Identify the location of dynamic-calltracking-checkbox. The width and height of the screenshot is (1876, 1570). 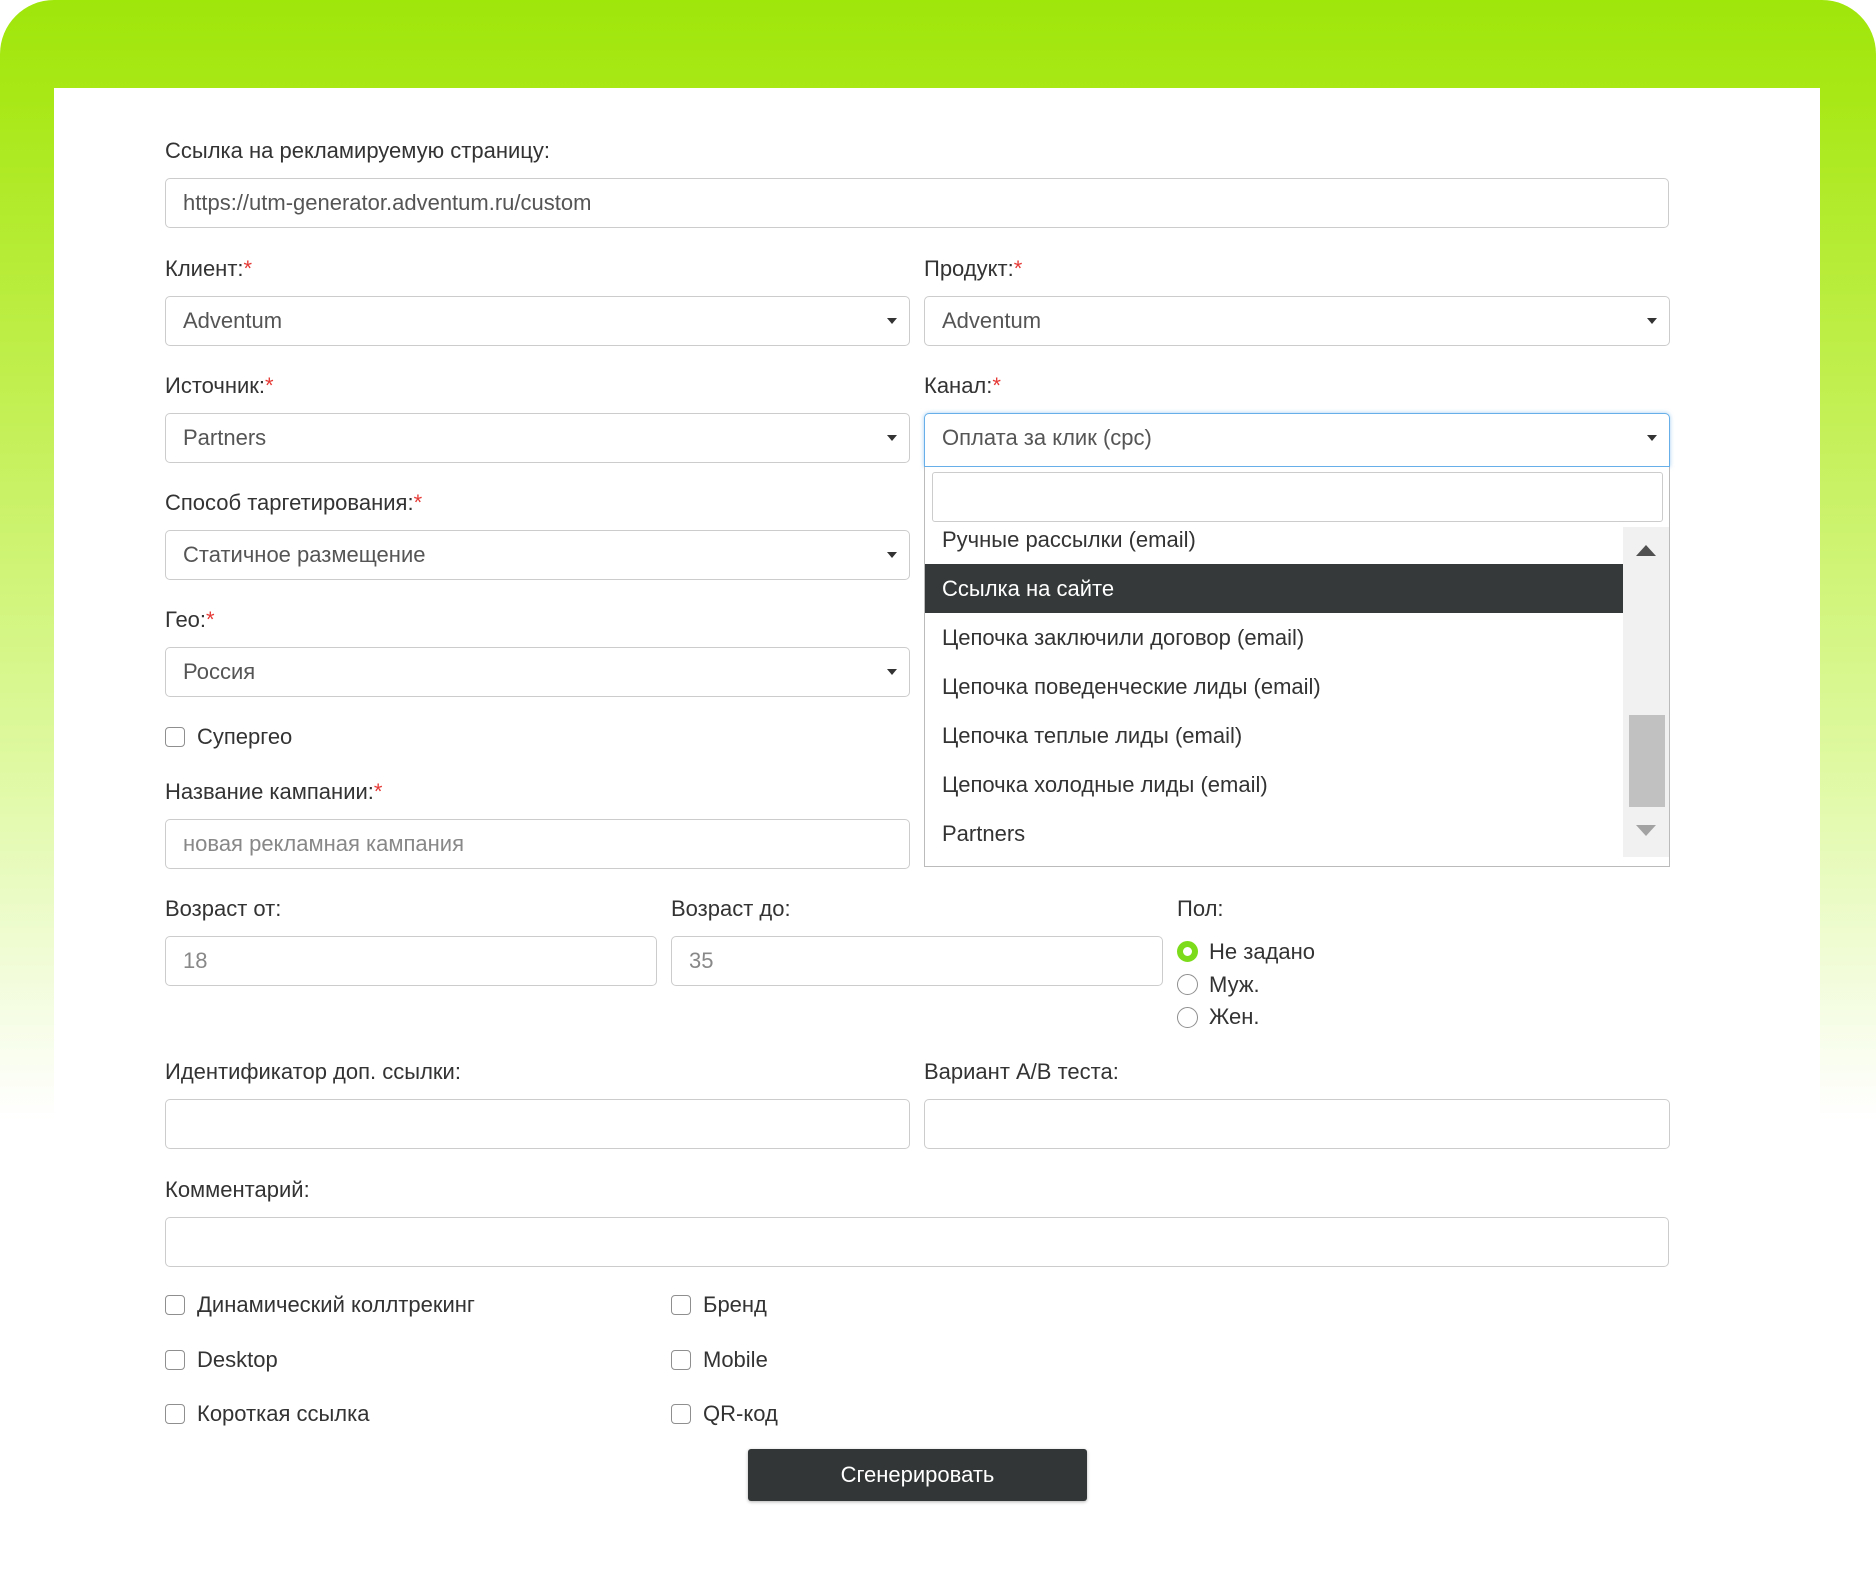
(175, 1305).